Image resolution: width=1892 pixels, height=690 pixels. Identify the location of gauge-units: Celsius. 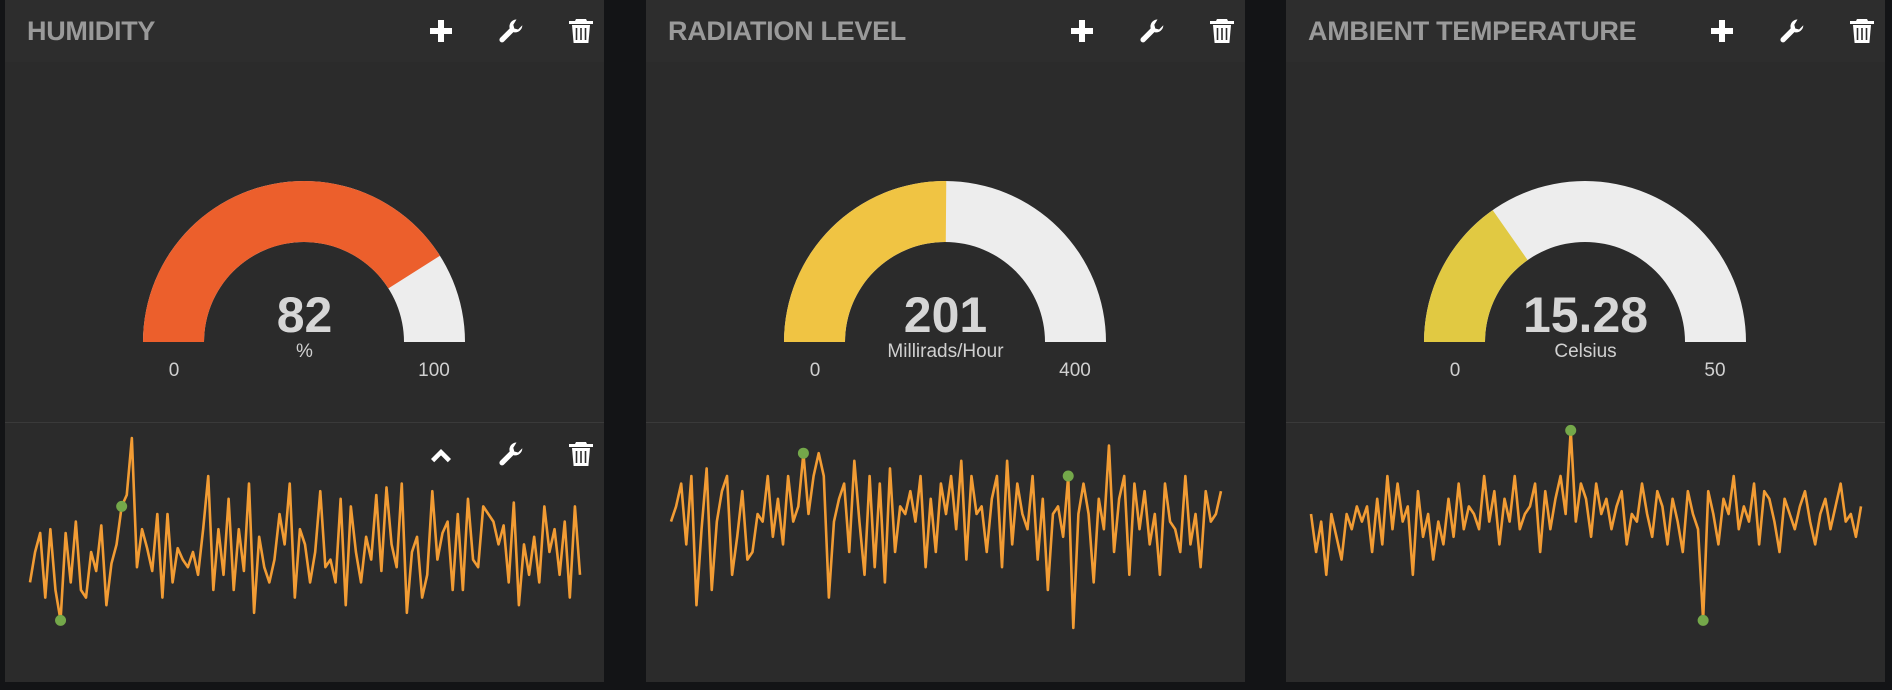
(1585, 351).